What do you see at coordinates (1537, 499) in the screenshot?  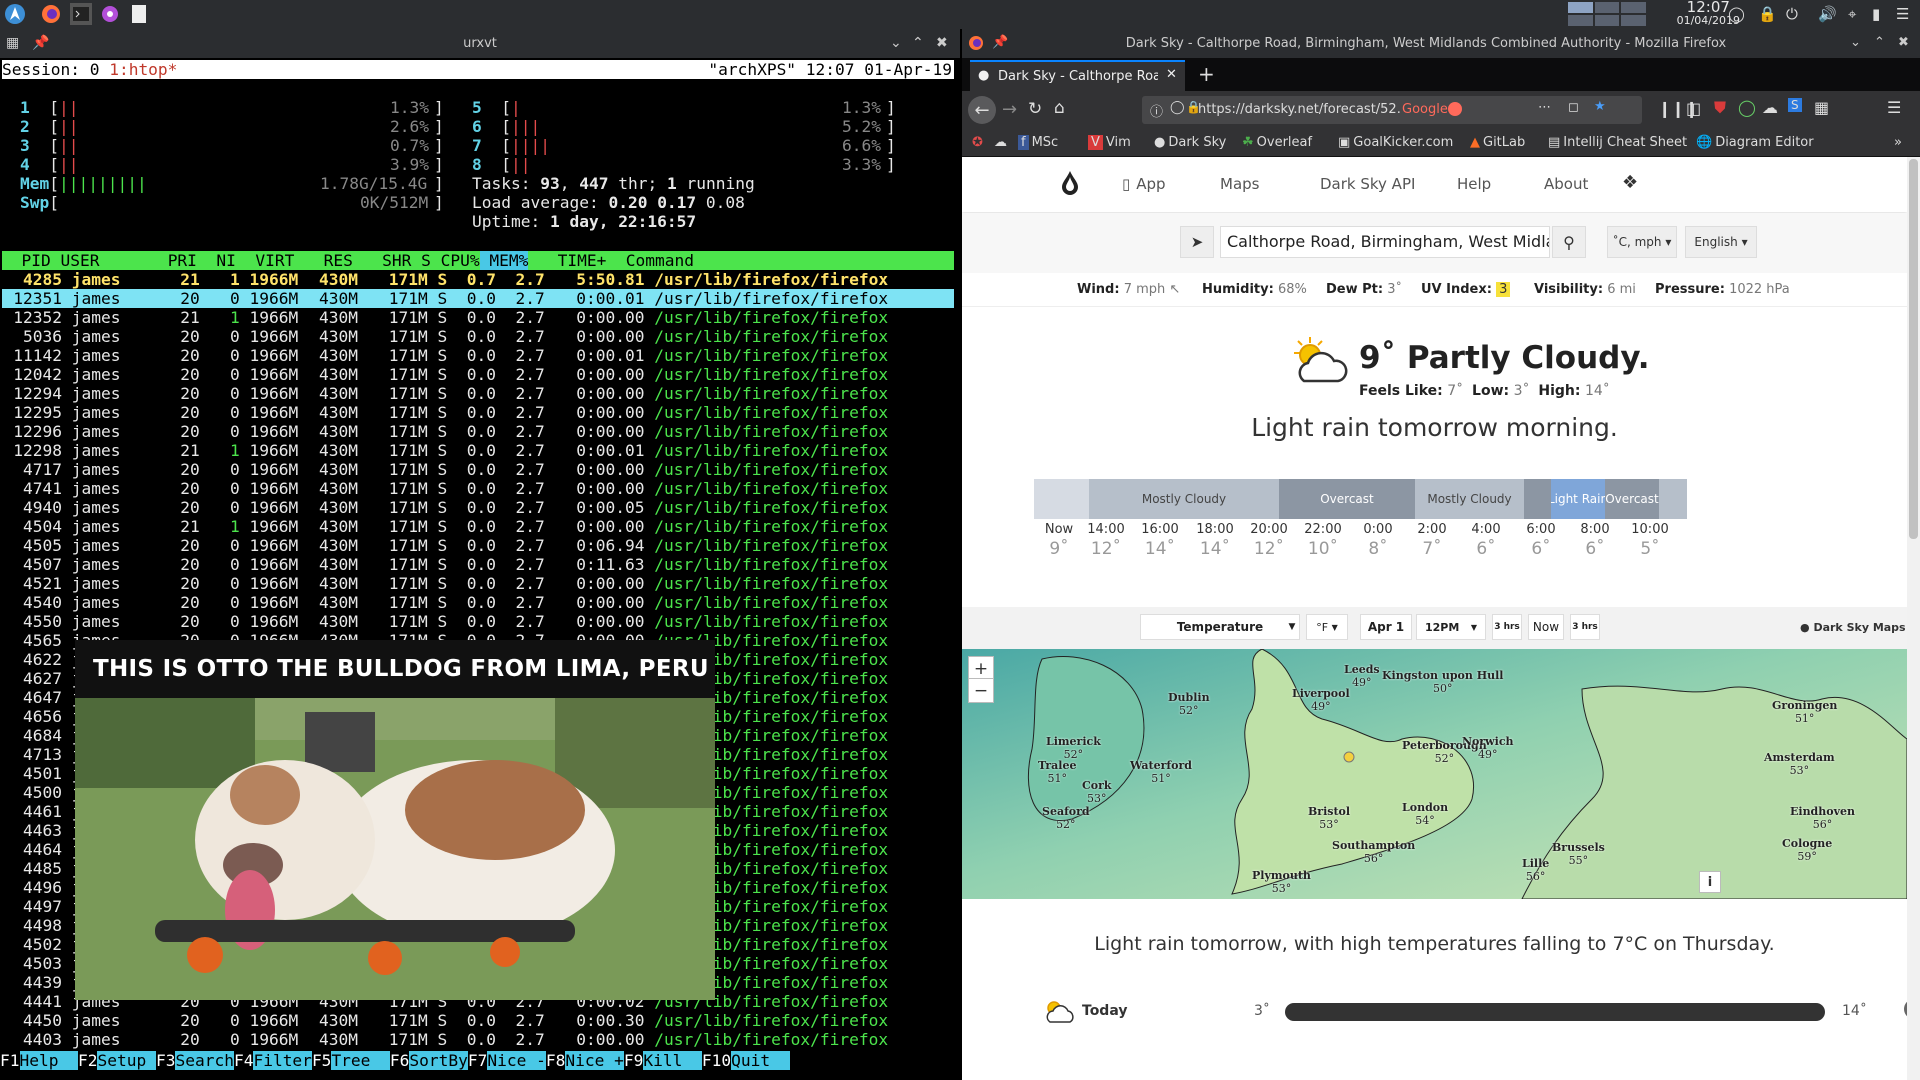 I see `timeline-segment` at bounding box center [1537, 499].